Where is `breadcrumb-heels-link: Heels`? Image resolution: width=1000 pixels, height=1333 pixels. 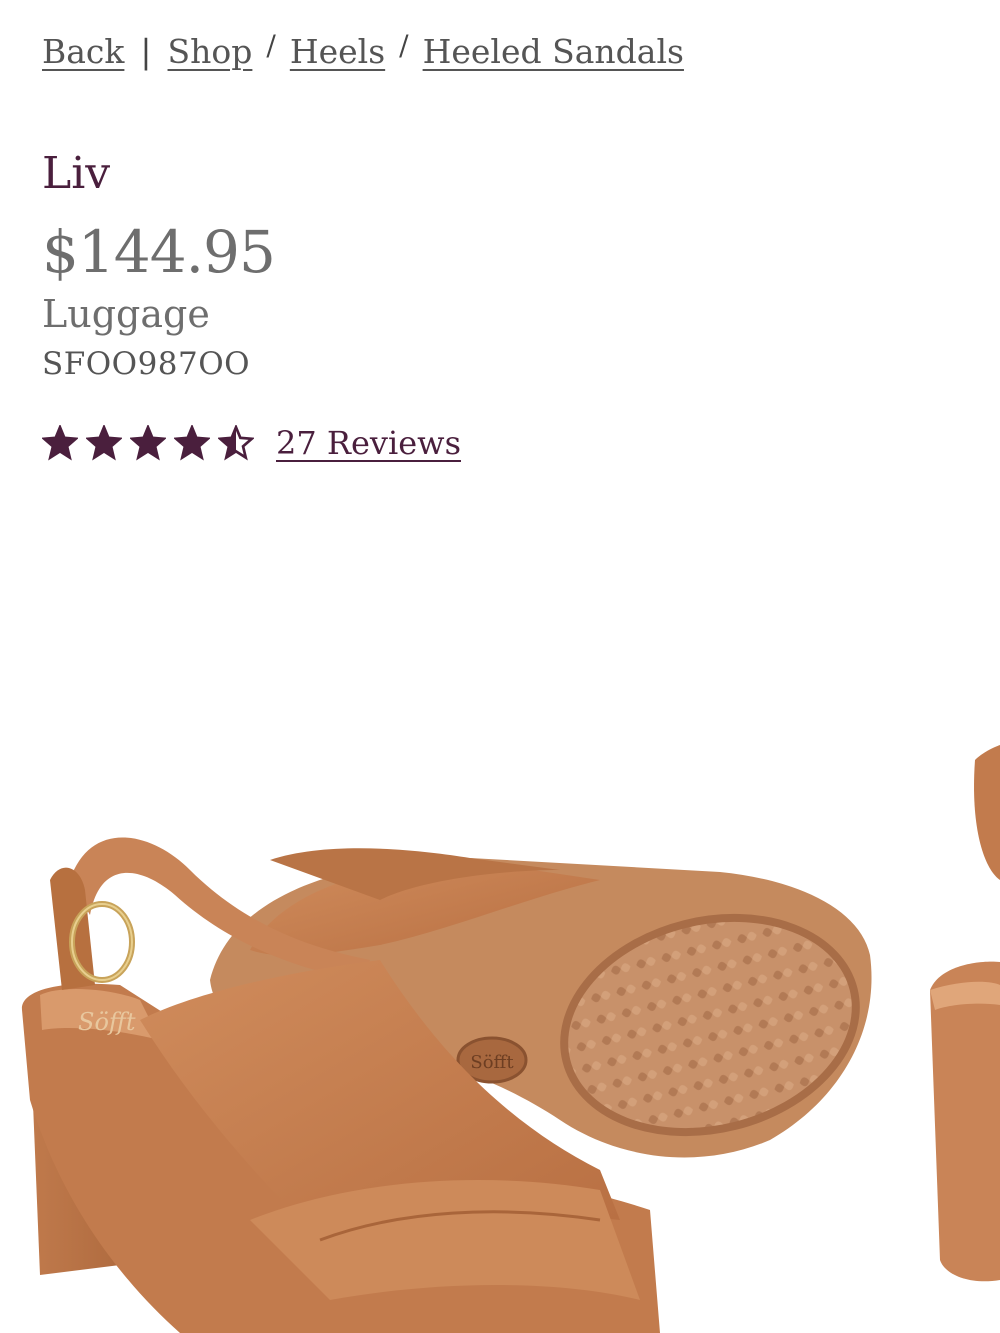
breadcrumb-heels-link: Heels is located at coordinates (337, 51).